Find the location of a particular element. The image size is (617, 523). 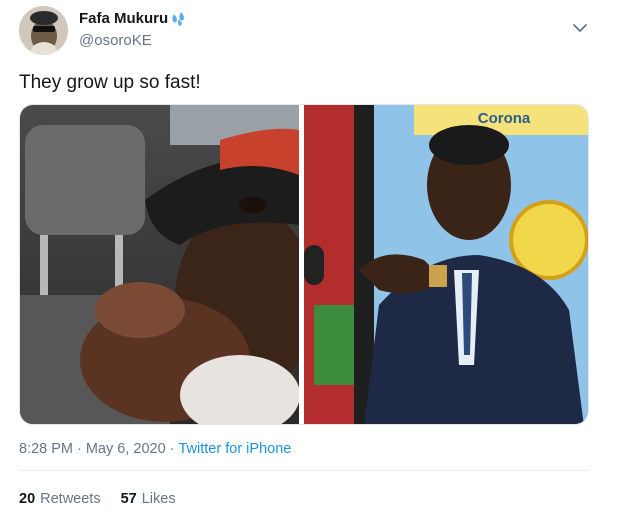

tweet-source-link: Twitter for iPhone is located at coordinates (235, 449).